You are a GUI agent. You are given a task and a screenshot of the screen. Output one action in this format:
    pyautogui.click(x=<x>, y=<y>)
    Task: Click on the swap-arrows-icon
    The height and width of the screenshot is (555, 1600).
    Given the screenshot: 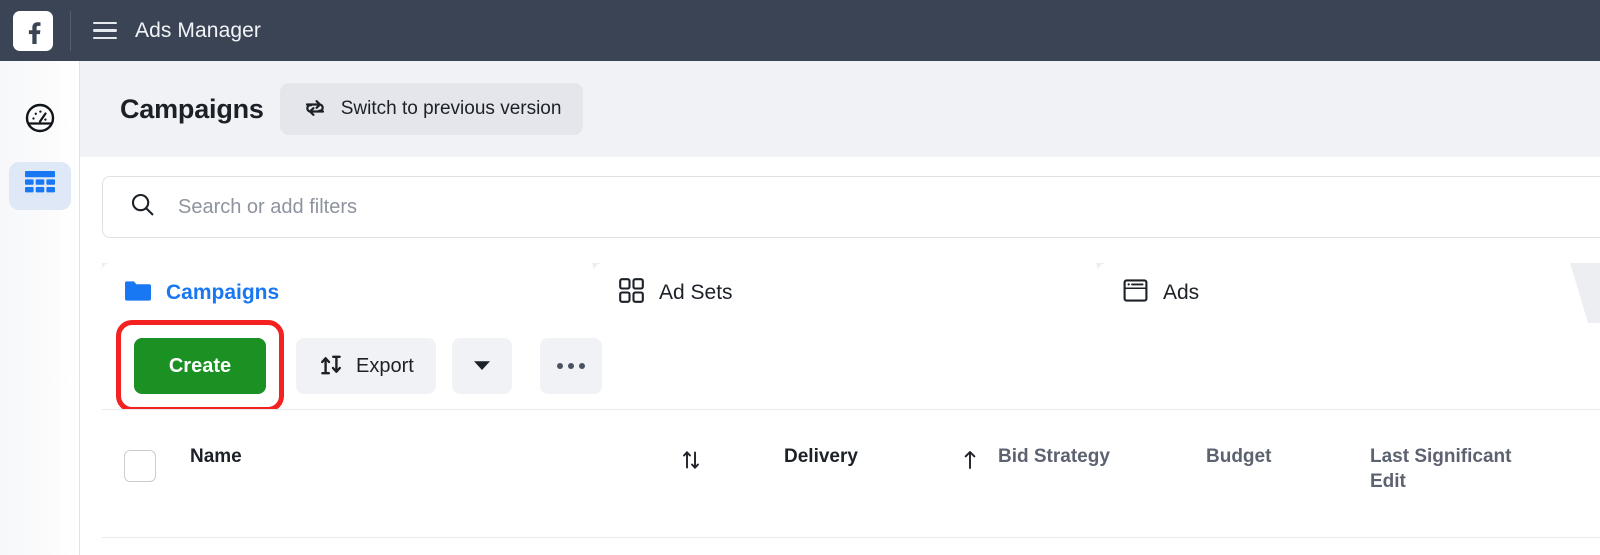 What is the action you would take?
    pyautogui.click(x=315, y=109)
    